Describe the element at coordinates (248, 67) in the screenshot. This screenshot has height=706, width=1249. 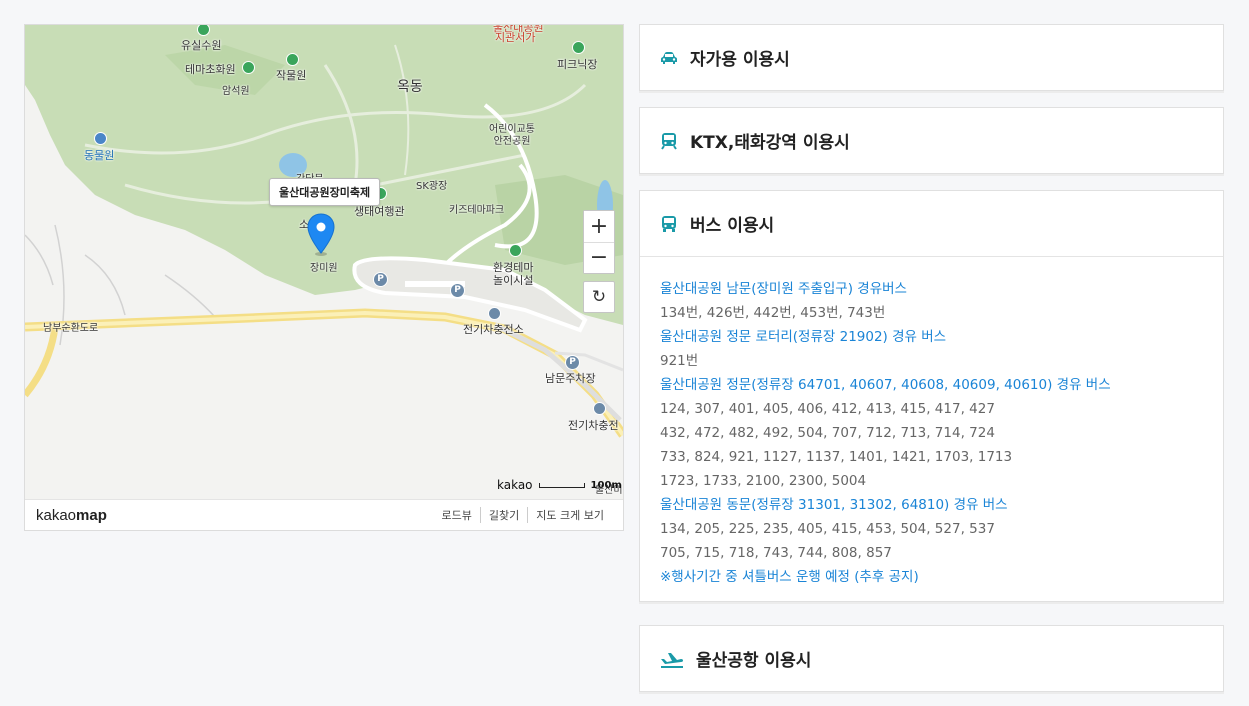
I see `poi-theme-flower-icon` at that location.